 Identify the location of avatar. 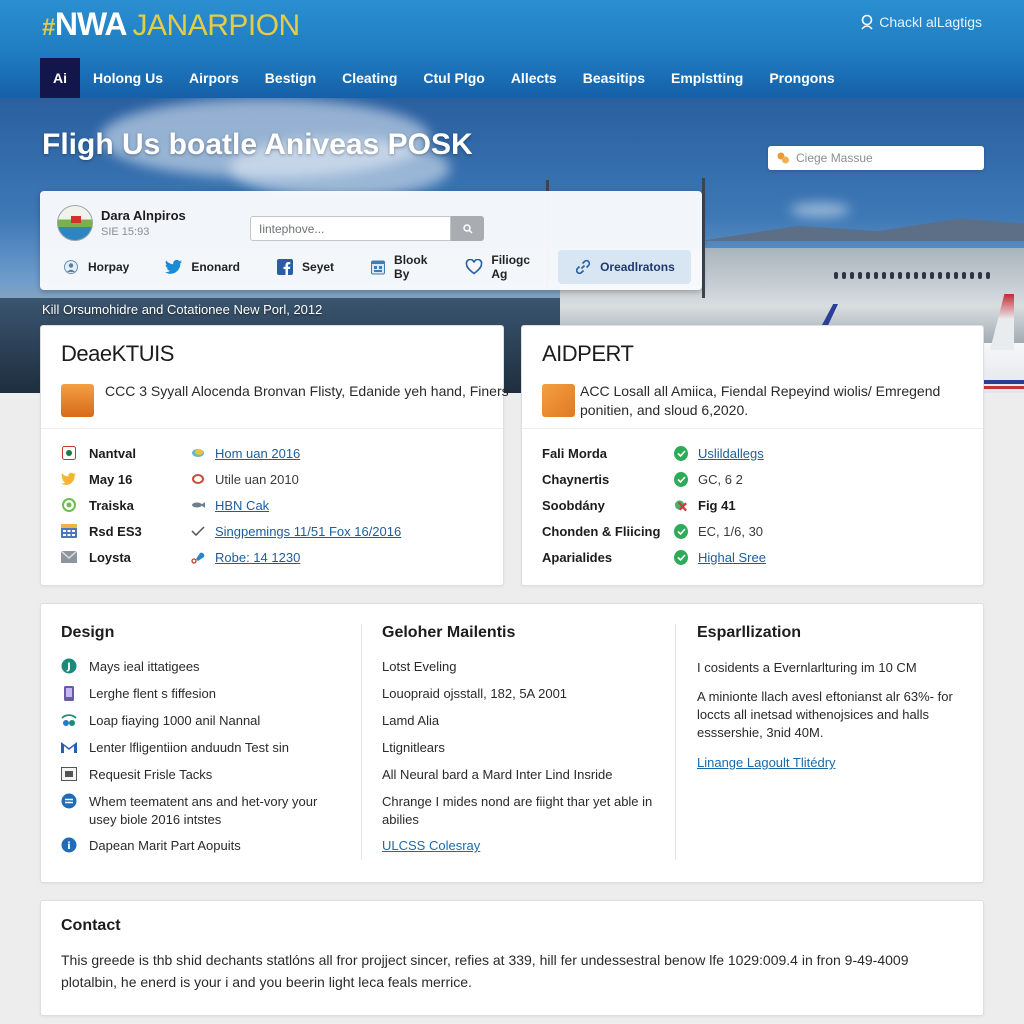
(75, 223).